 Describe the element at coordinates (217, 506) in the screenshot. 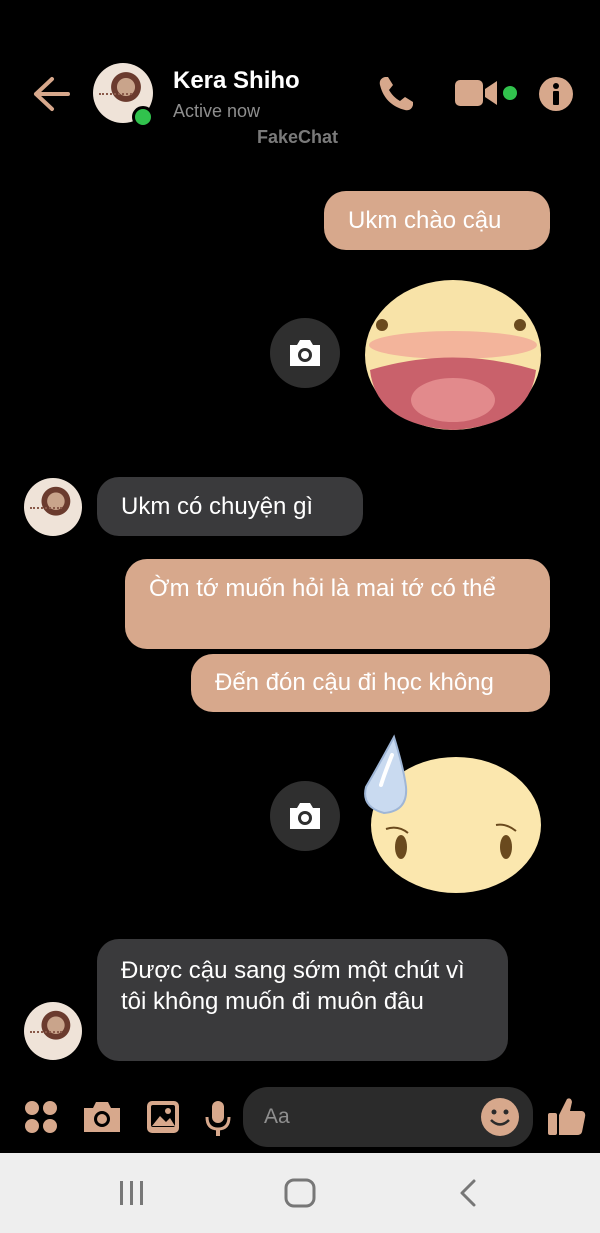

I see `message-text: Ukm có chuyện gì` at that location.